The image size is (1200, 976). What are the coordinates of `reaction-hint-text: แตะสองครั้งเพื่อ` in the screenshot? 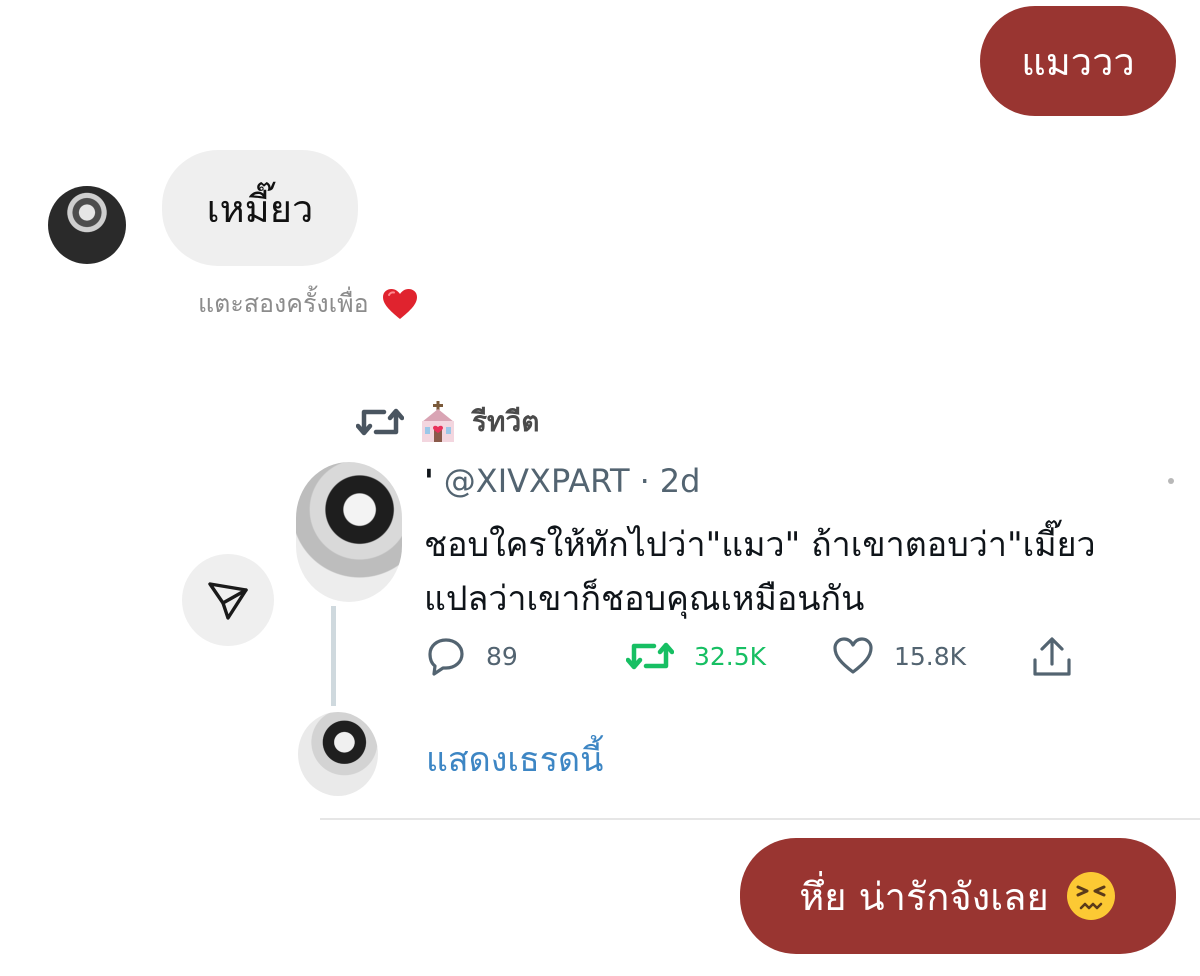 It's located at (283, 303).